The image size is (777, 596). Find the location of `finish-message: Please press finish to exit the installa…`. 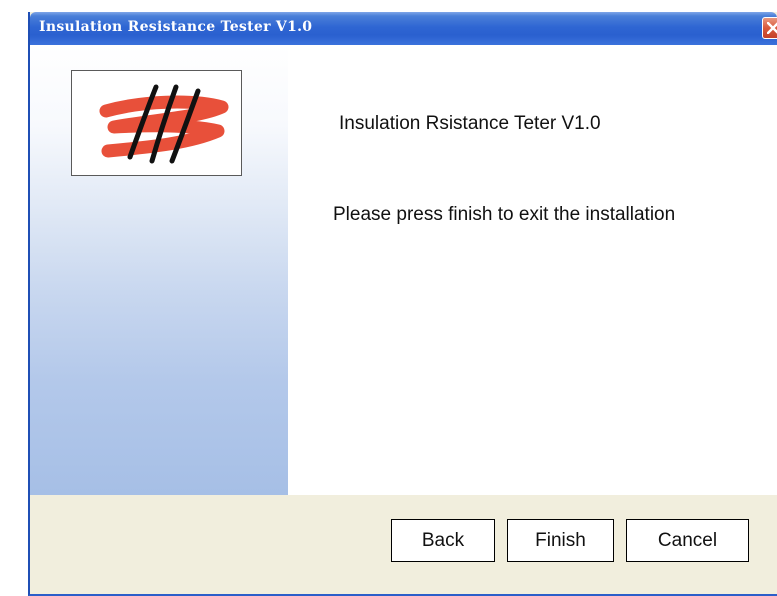

finish-message: Please press finish to exit the installa… is located at coordinates (504, 214).